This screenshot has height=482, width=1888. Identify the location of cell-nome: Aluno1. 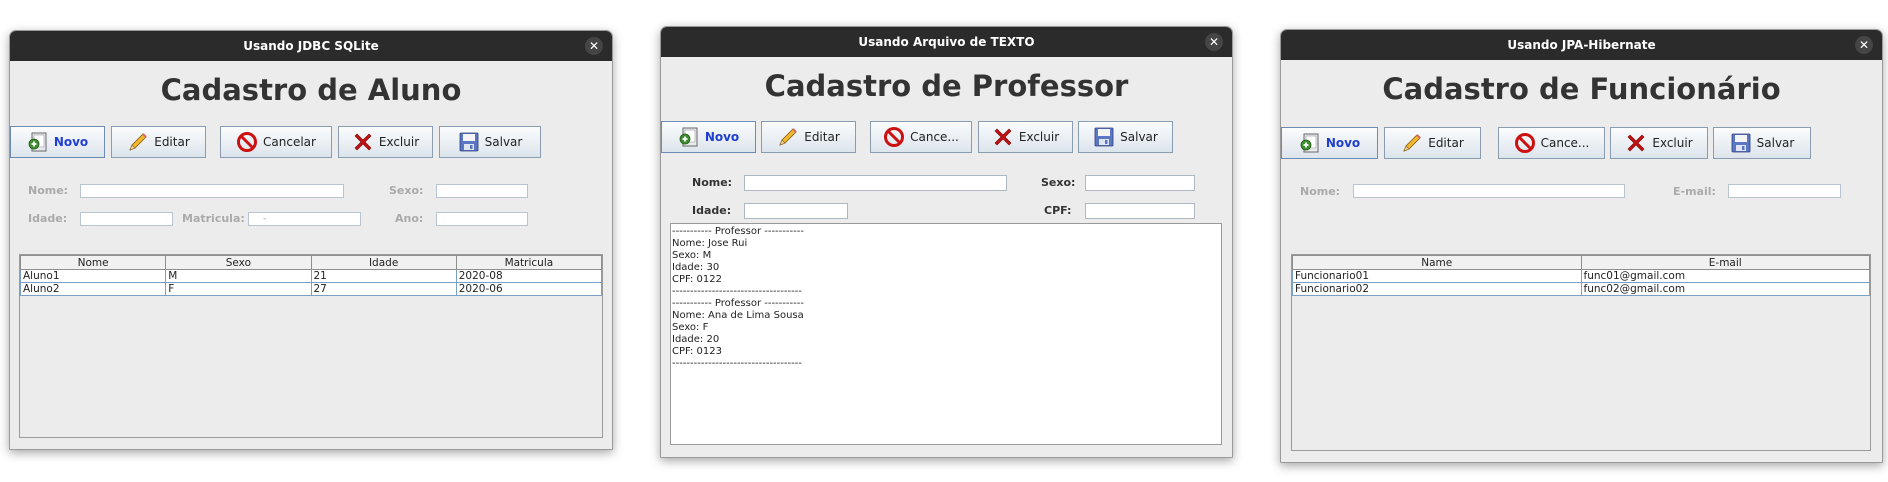
(93, 276).